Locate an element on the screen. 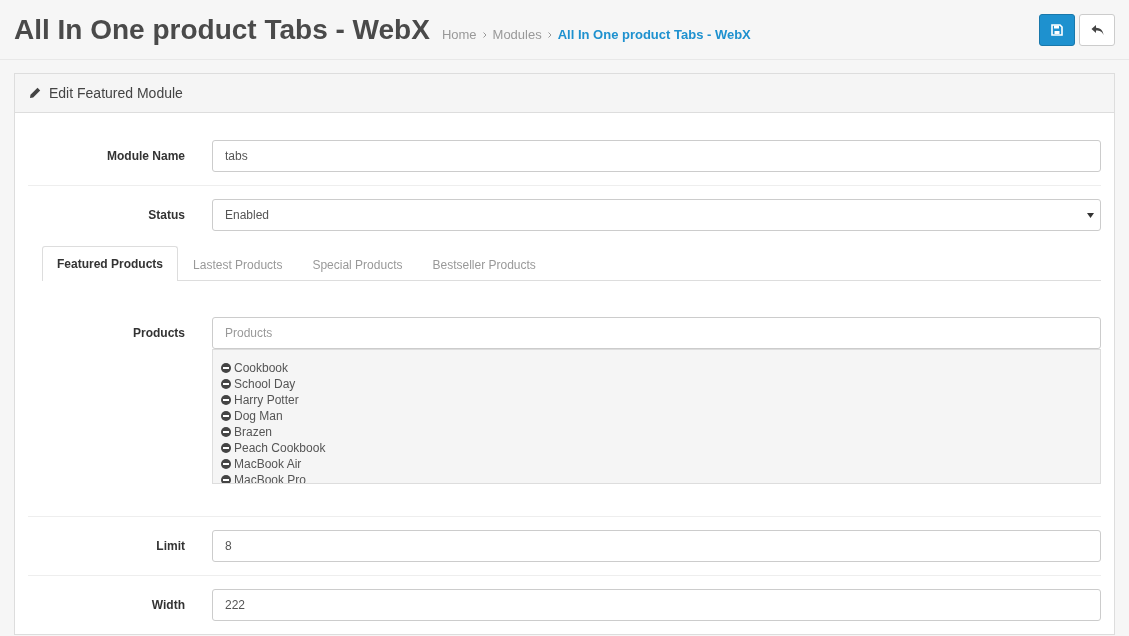 This screenshot has height=636, width=1129. product-name: Dog Man is located at coordinates (258, 416).